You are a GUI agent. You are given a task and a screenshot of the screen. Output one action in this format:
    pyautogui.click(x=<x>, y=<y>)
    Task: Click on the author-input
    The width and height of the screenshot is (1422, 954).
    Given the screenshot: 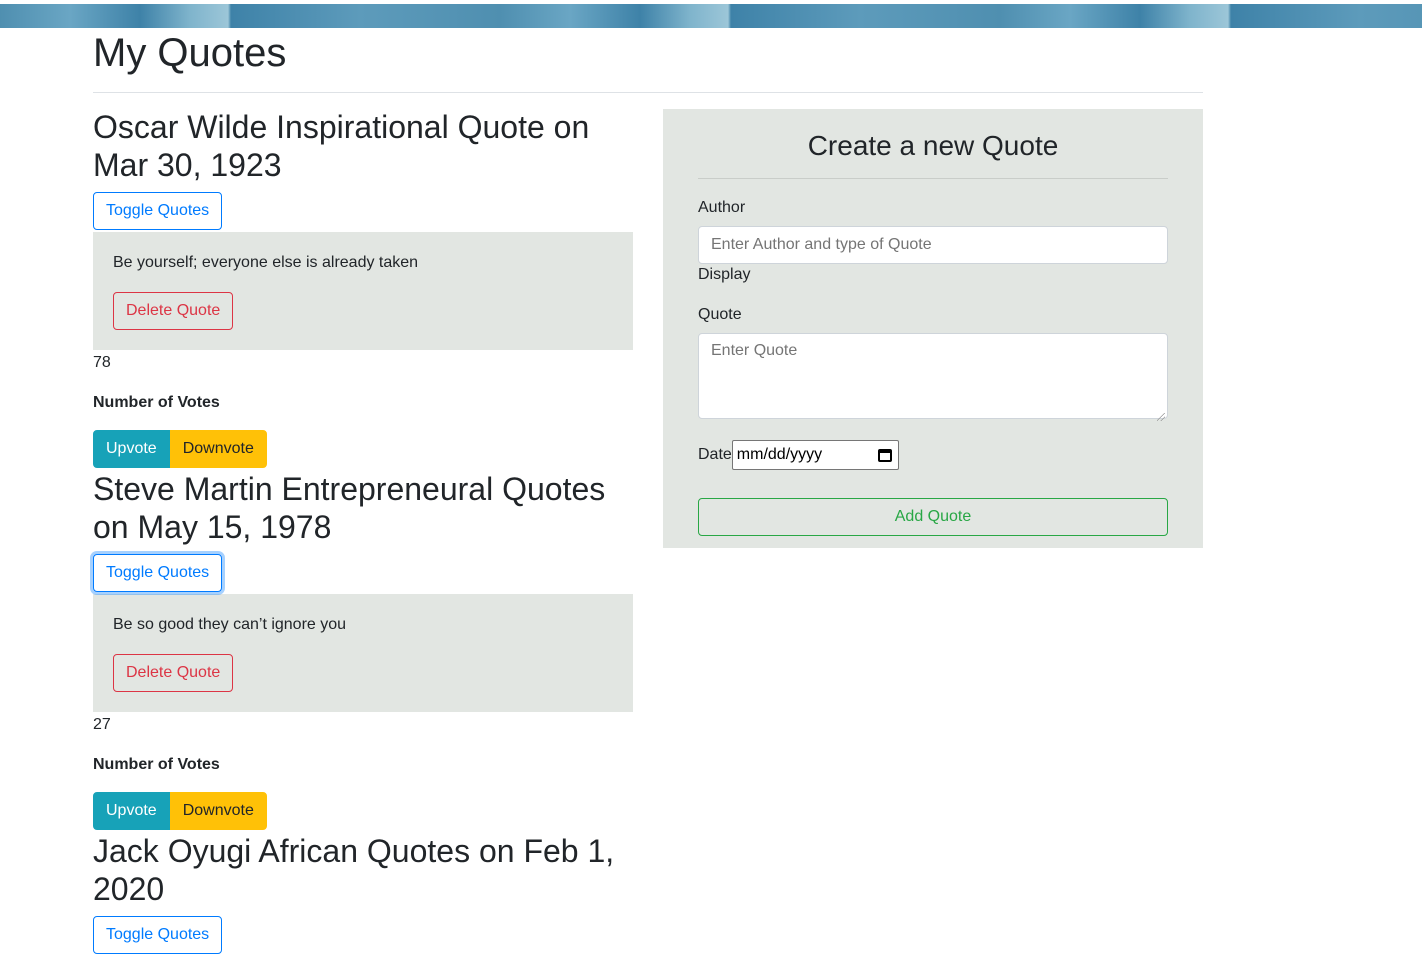 What is the action you would take?
    pyautogui.click(x=933, y=245)
    